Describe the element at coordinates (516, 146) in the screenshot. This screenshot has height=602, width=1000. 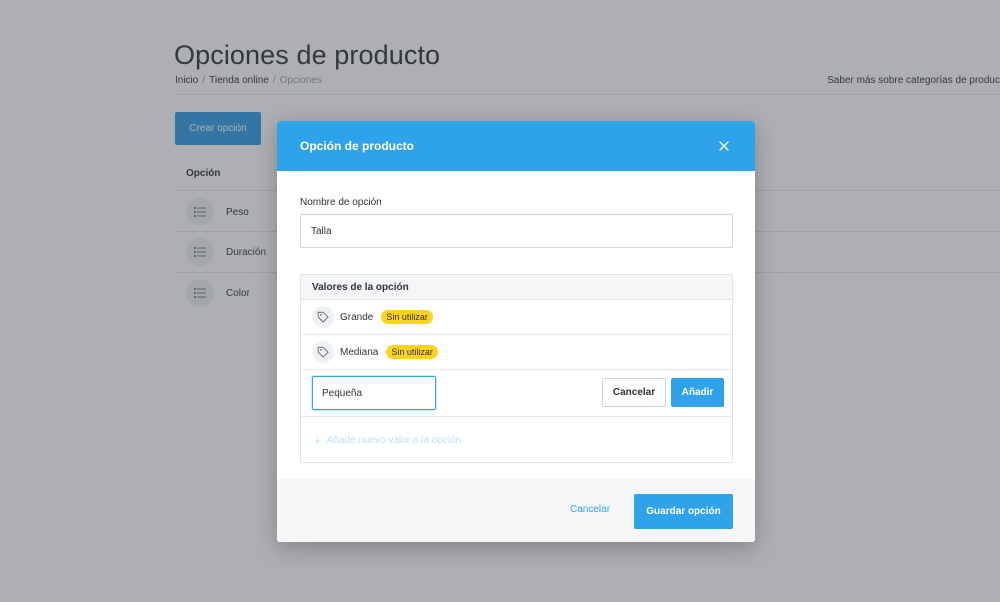
I see `dialog-header: Opción de producto` at that location.